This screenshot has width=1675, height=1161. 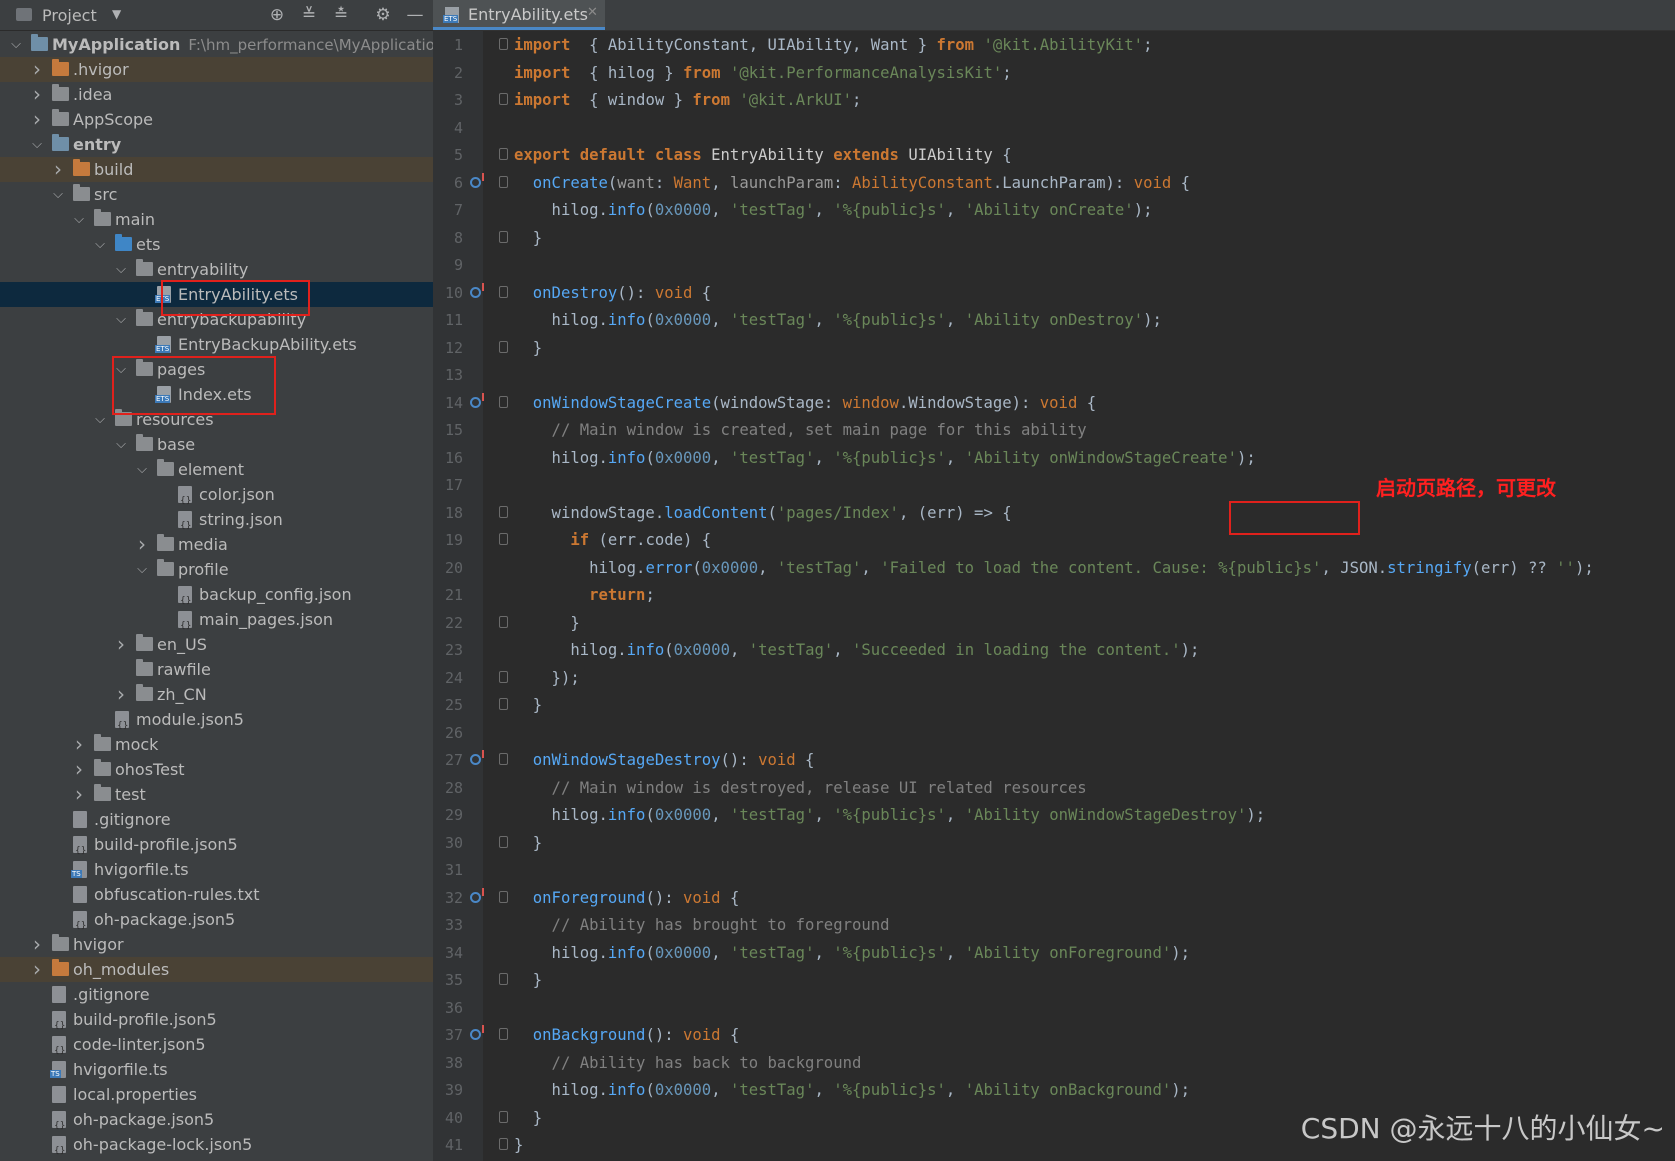 I want to click on tree-item: › .hvigor, so click(x=216, y=69).